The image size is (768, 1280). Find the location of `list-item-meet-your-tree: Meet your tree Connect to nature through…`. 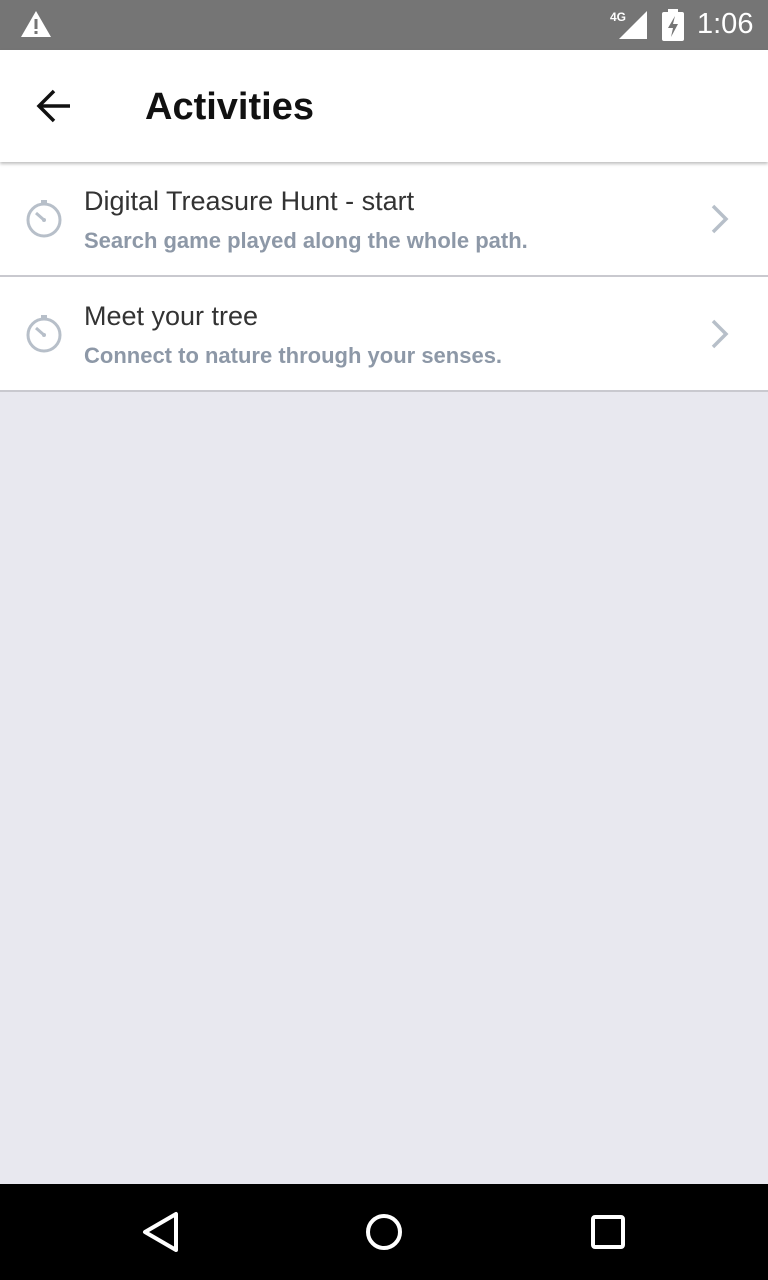

list-item-meet-your-tree: Meet your tree Connect to nature through… is located at coordinates (384, 334).